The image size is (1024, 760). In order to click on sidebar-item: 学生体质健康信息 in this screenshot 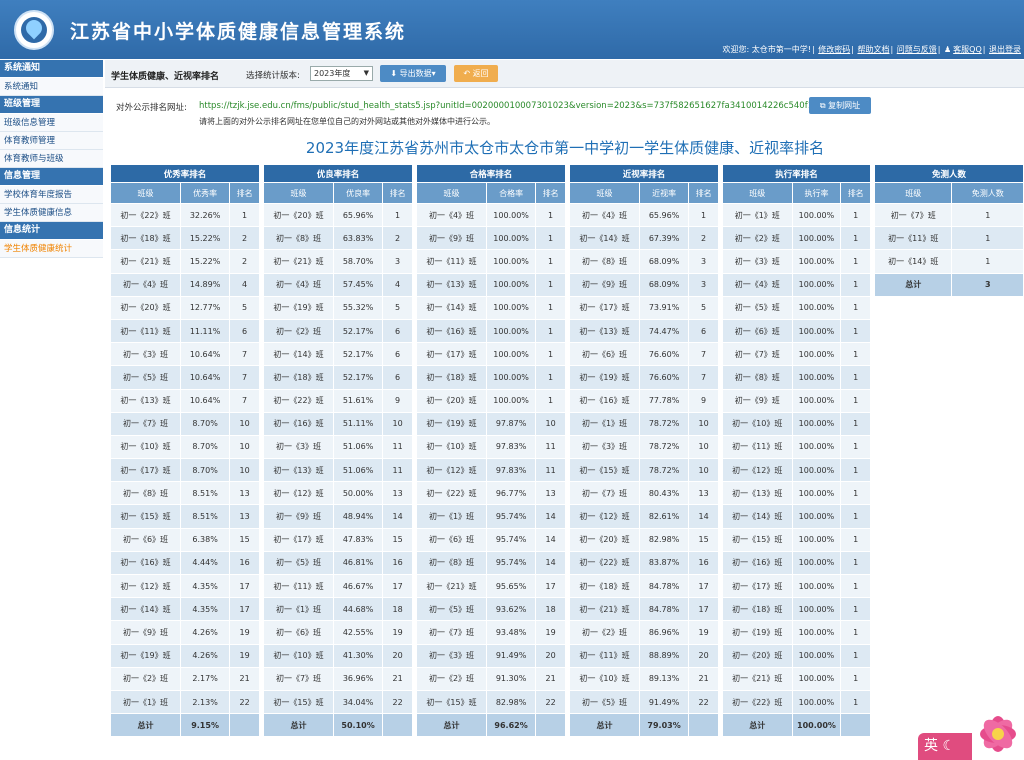, I will do `click(51, 213)`.